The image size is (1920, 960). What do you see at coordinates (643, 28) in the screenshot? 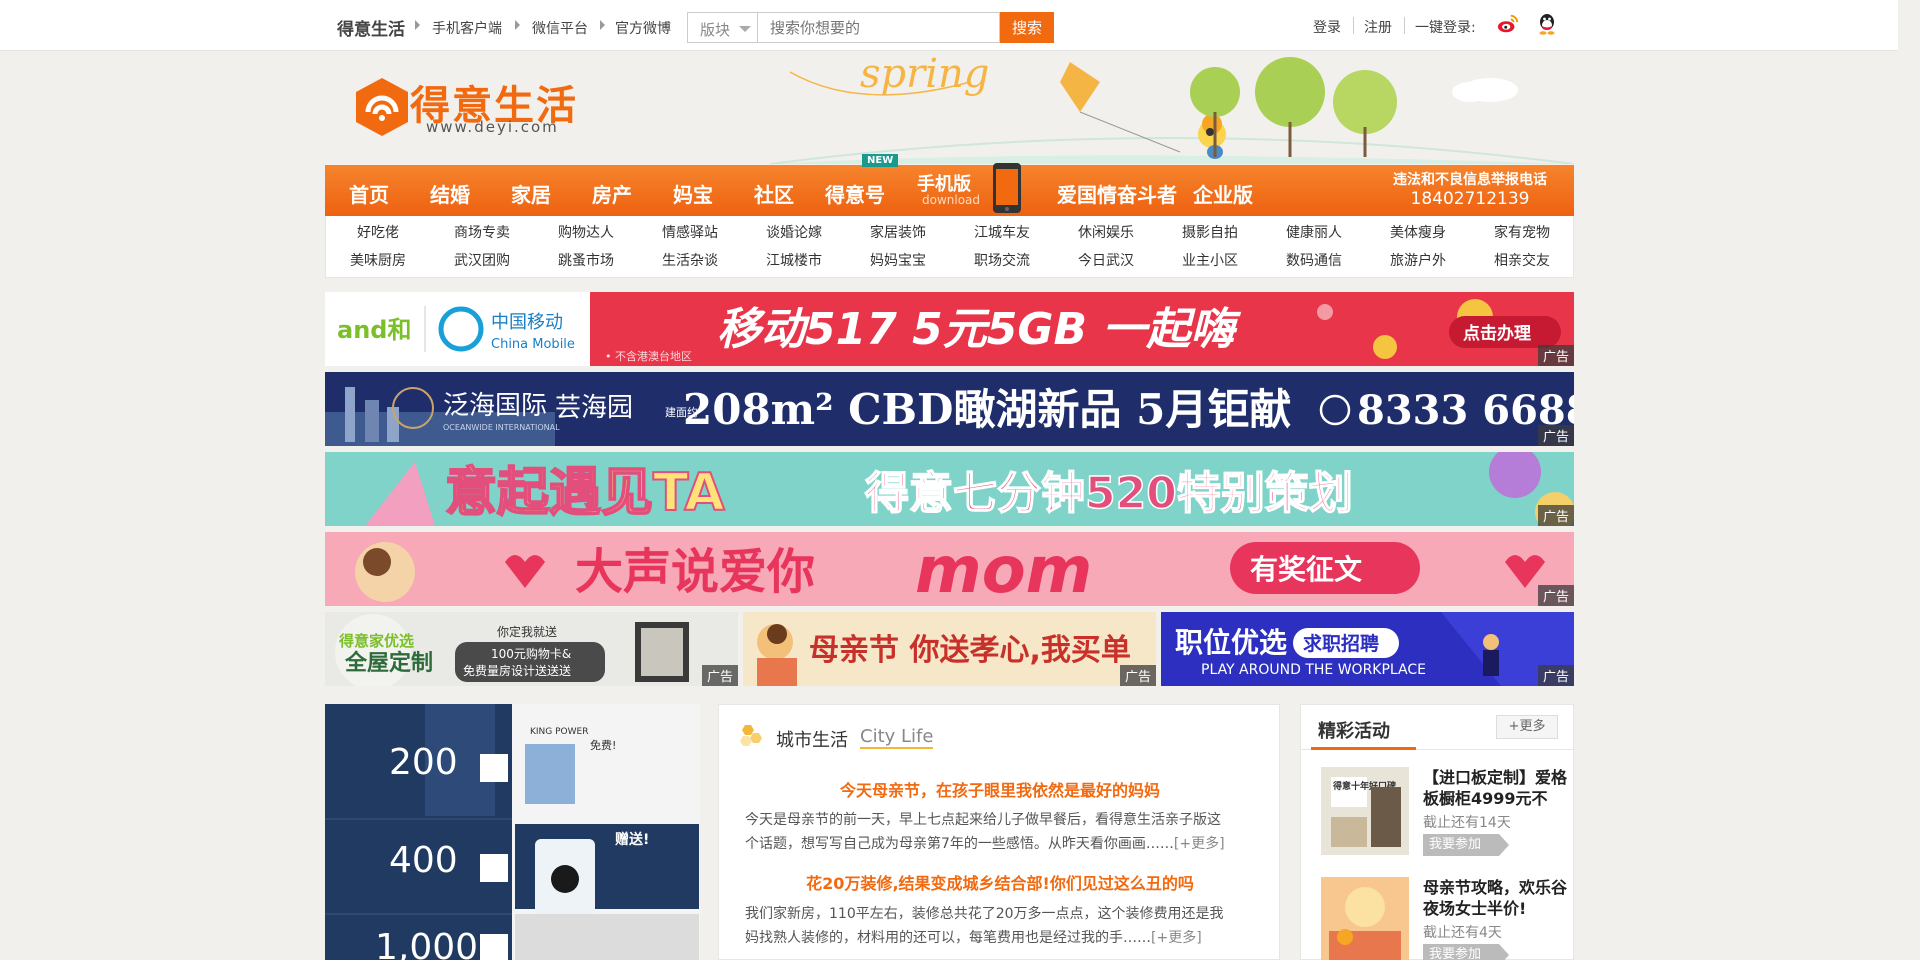
I see `official-weibo-link: 官方微博` at bounding box center [643, 28].